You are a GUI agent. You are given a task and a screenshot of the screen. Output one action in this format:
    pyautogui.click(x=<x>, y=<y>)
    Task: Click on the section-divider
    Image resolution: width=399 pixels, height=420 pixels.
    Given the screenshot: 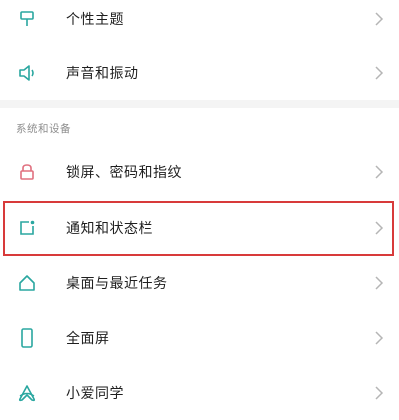 What is the action you would take?
    pyautogui.click(x=199, y=104)
    